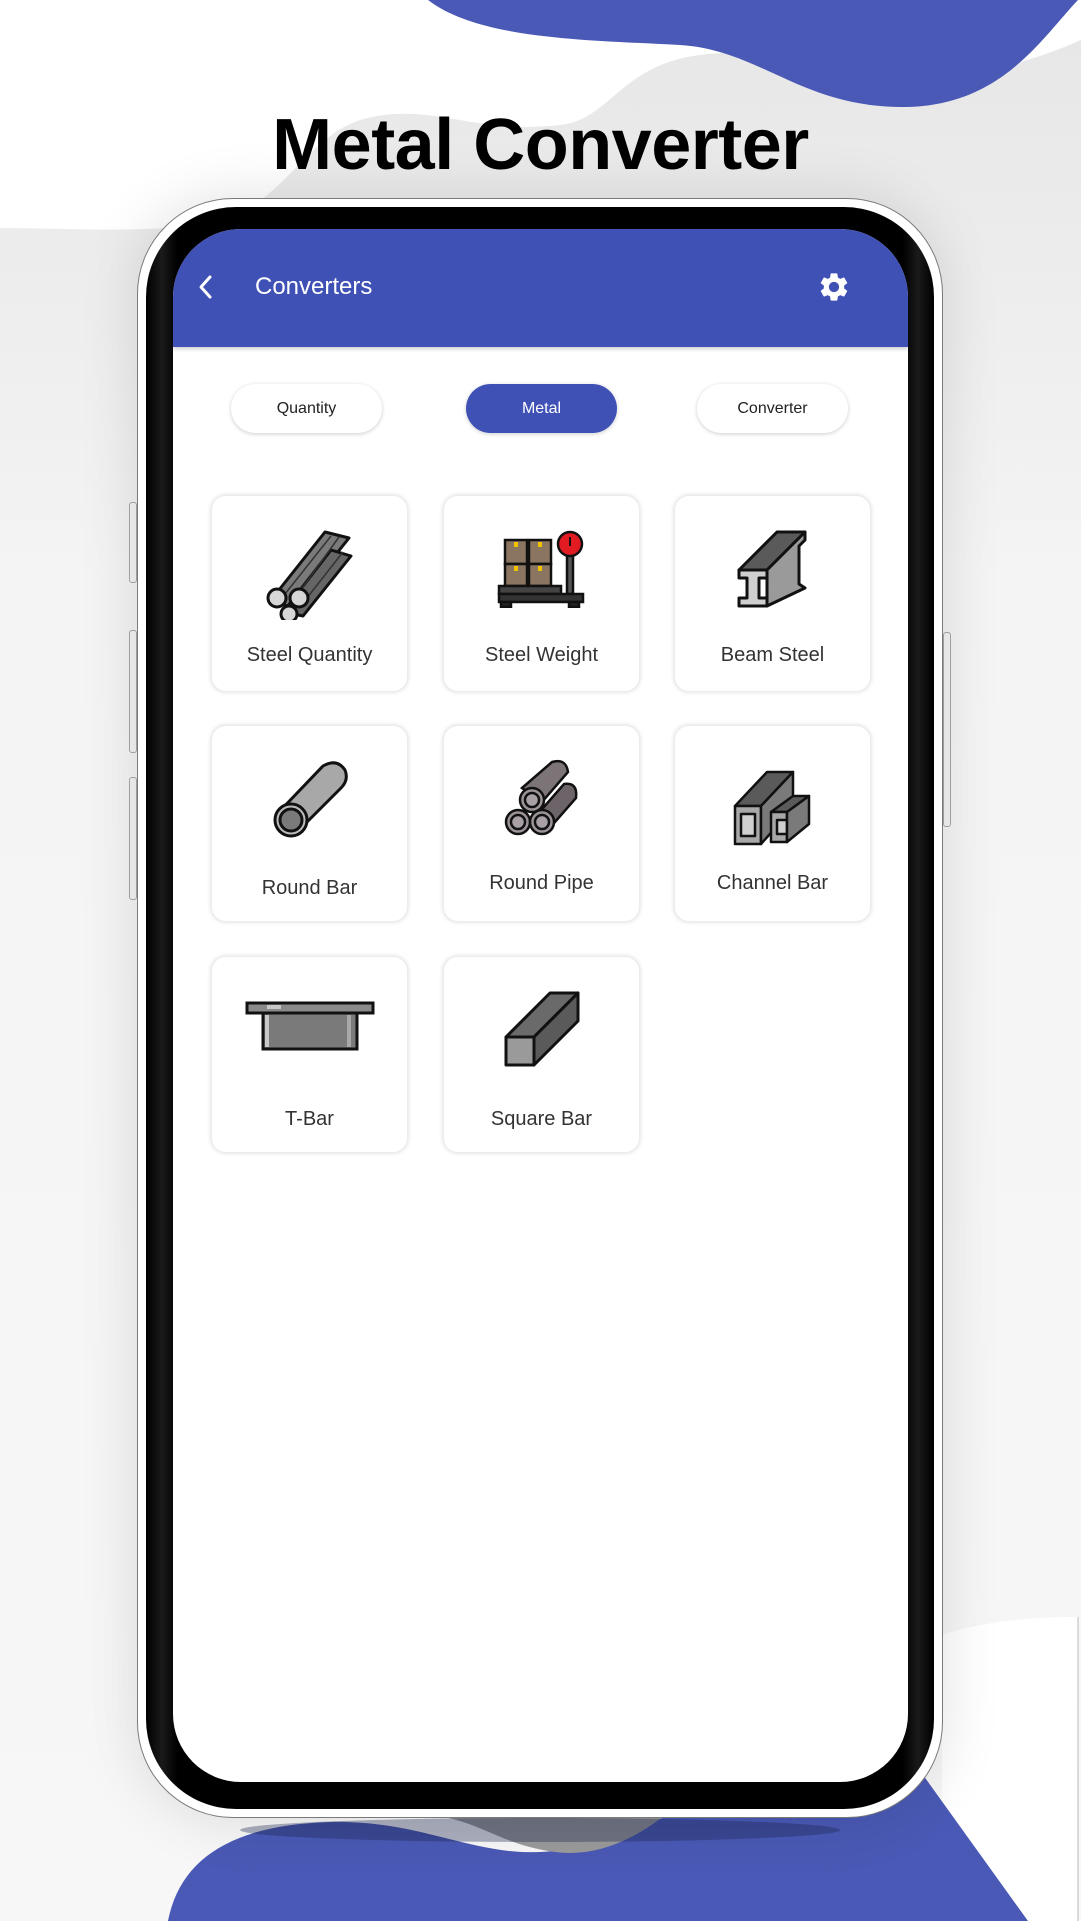 The height and width of the screenshot is (1921, 1081). What do you see at coordinates (314, 286) in the screenshot?
I see `app-bar-title: Converters` at bounding box center [314, 286].